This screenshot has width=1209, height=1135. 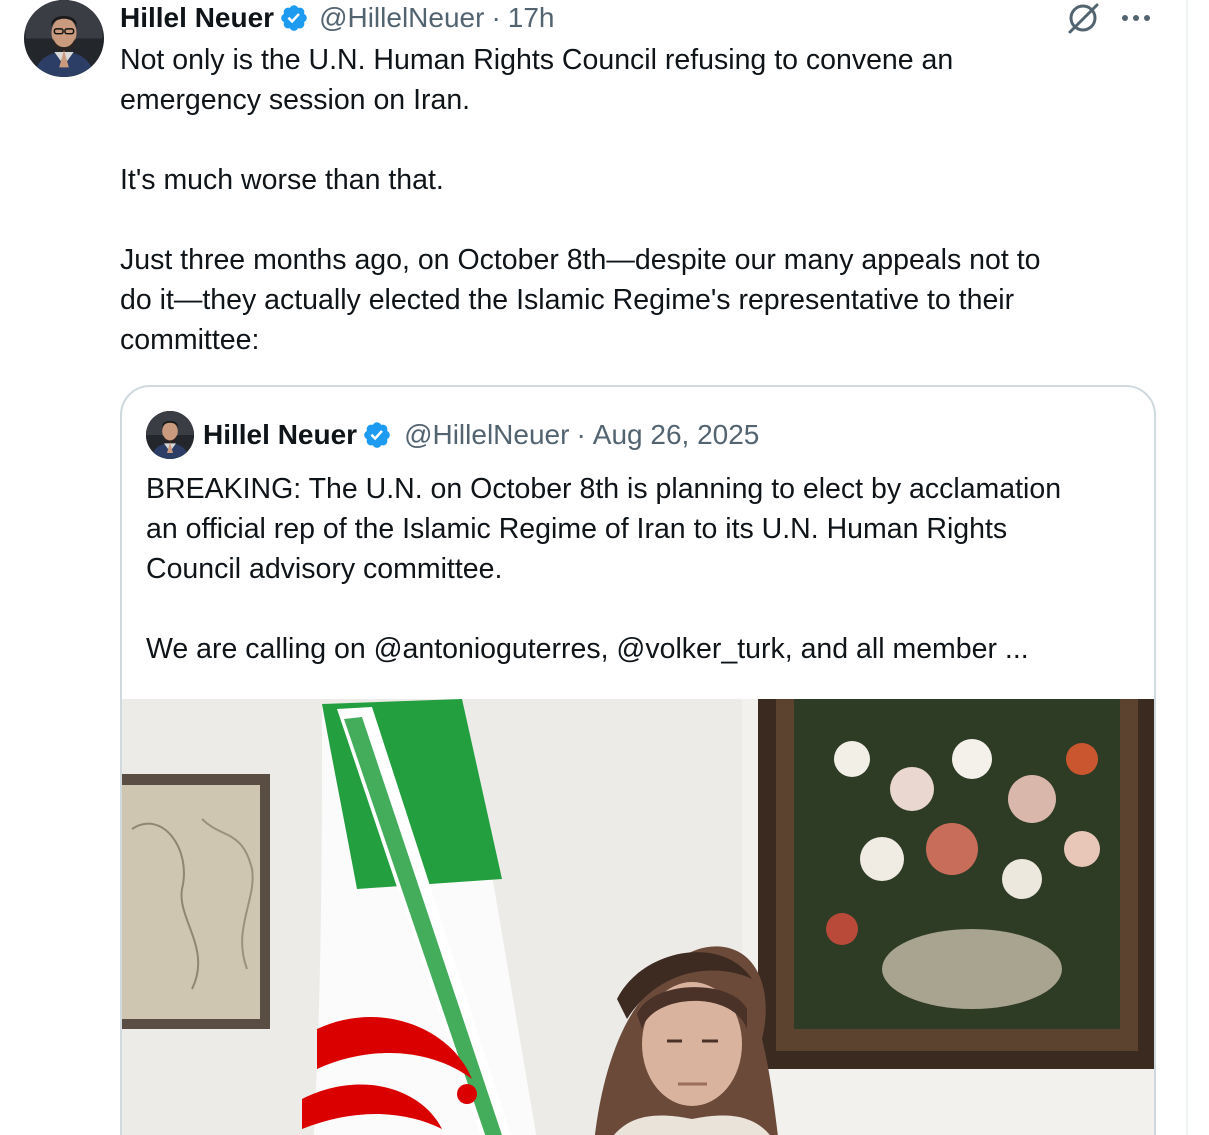 I want to click on flower-painting, so click(x=956, y=884).